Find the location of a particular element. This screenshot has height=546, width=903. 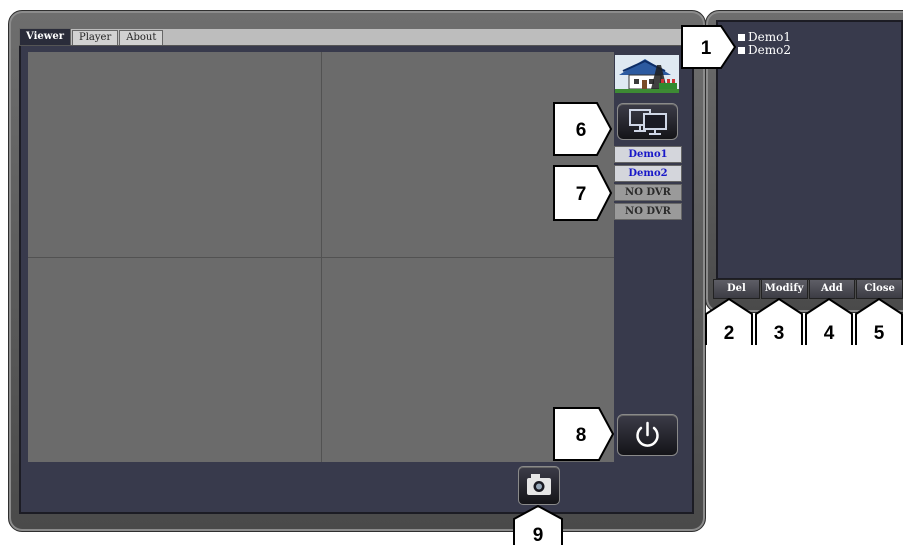

callout-number: 9 is located at coordinates (538, 535).